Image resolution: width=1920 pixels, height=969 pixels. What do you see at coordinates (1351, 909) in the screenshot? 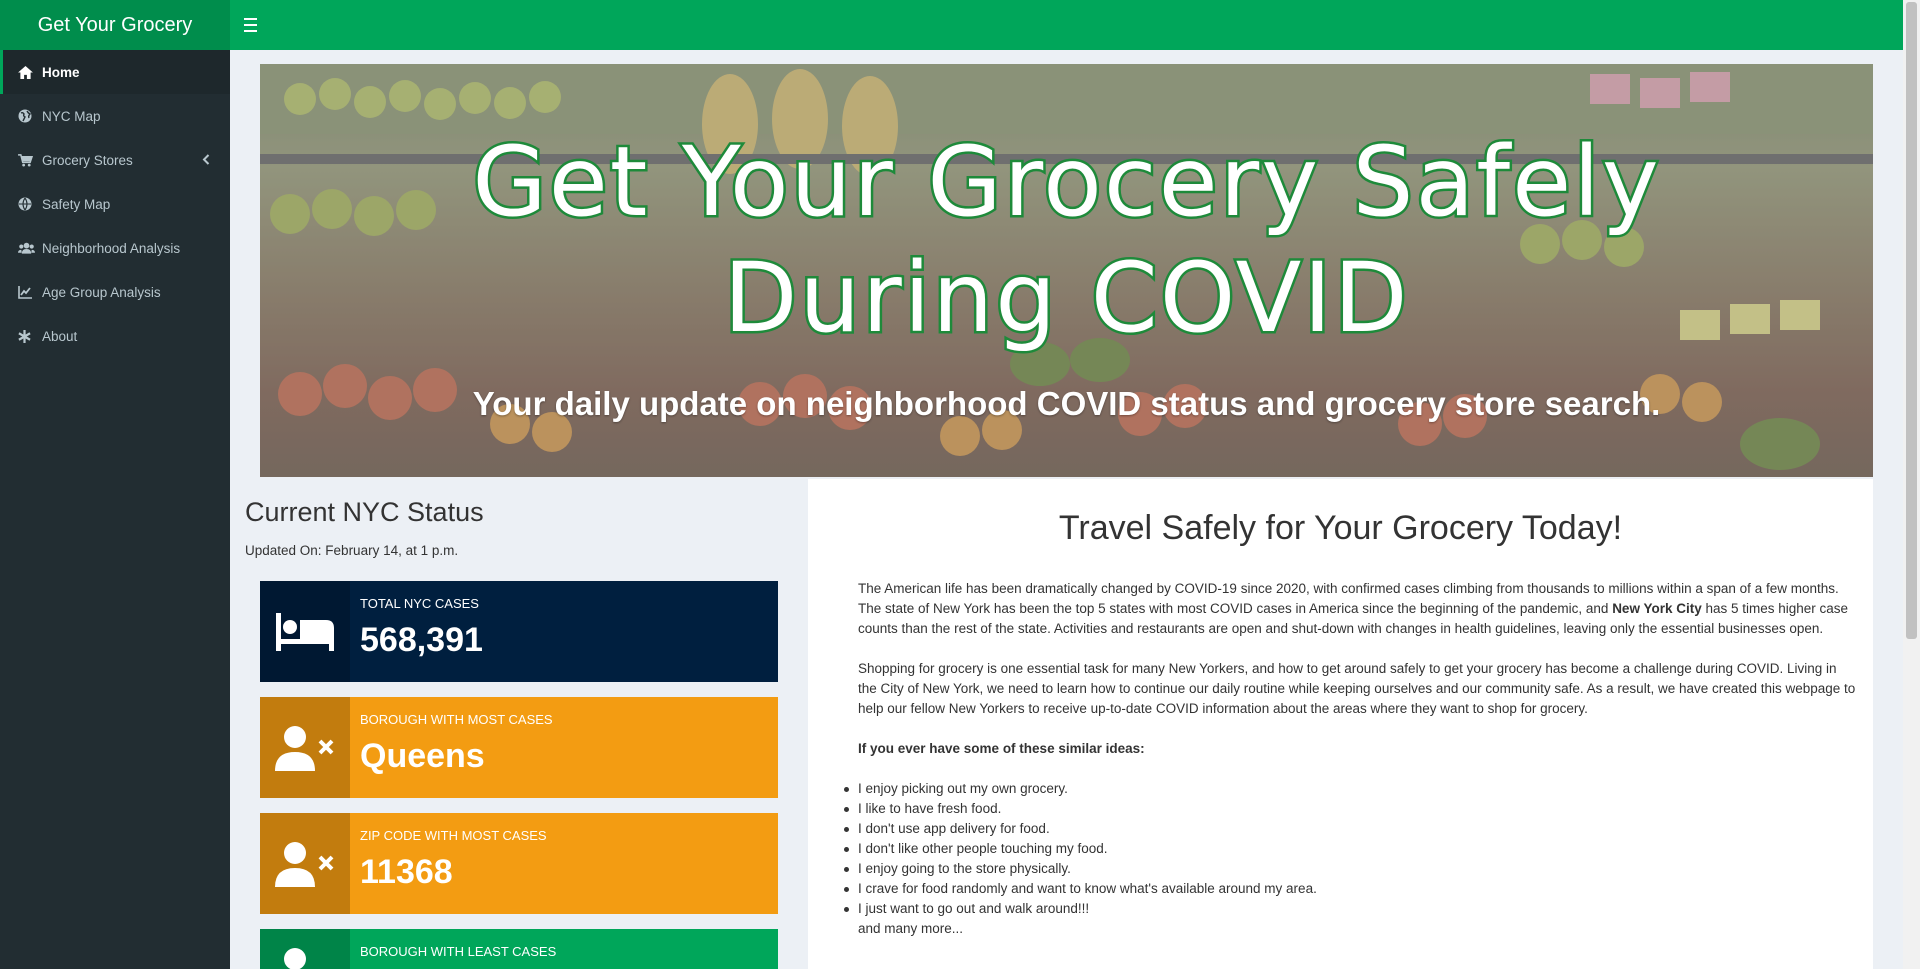
I see `list-item: I just want to go out and walk around!!!` at bounding box center [1351, 909].